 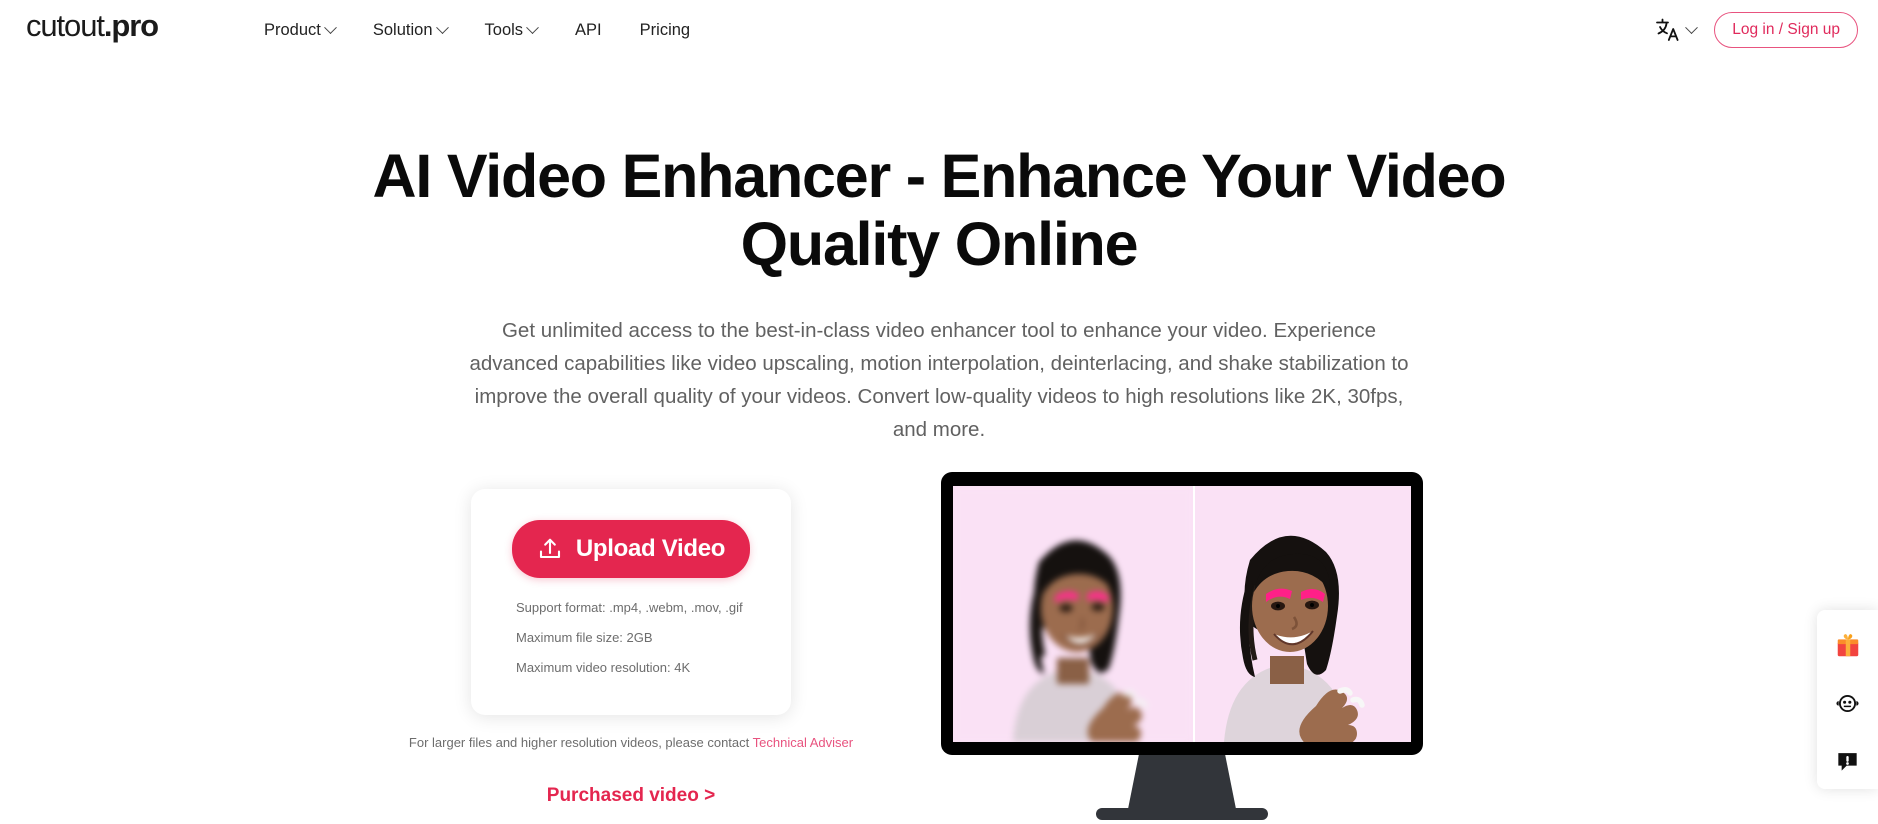 I want to click on main-nav: Product Solution Tools API Pricing, so click(x=486, y=30).